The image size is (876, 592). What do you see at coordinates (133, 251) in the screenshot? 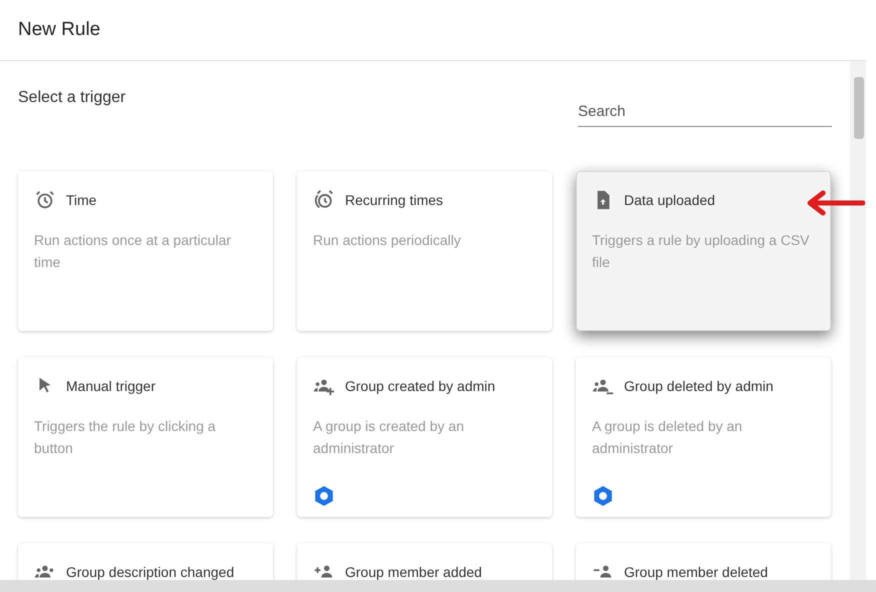
I see `trigger-description: Run actions once at a particular time` at bounding box center [133, 251].